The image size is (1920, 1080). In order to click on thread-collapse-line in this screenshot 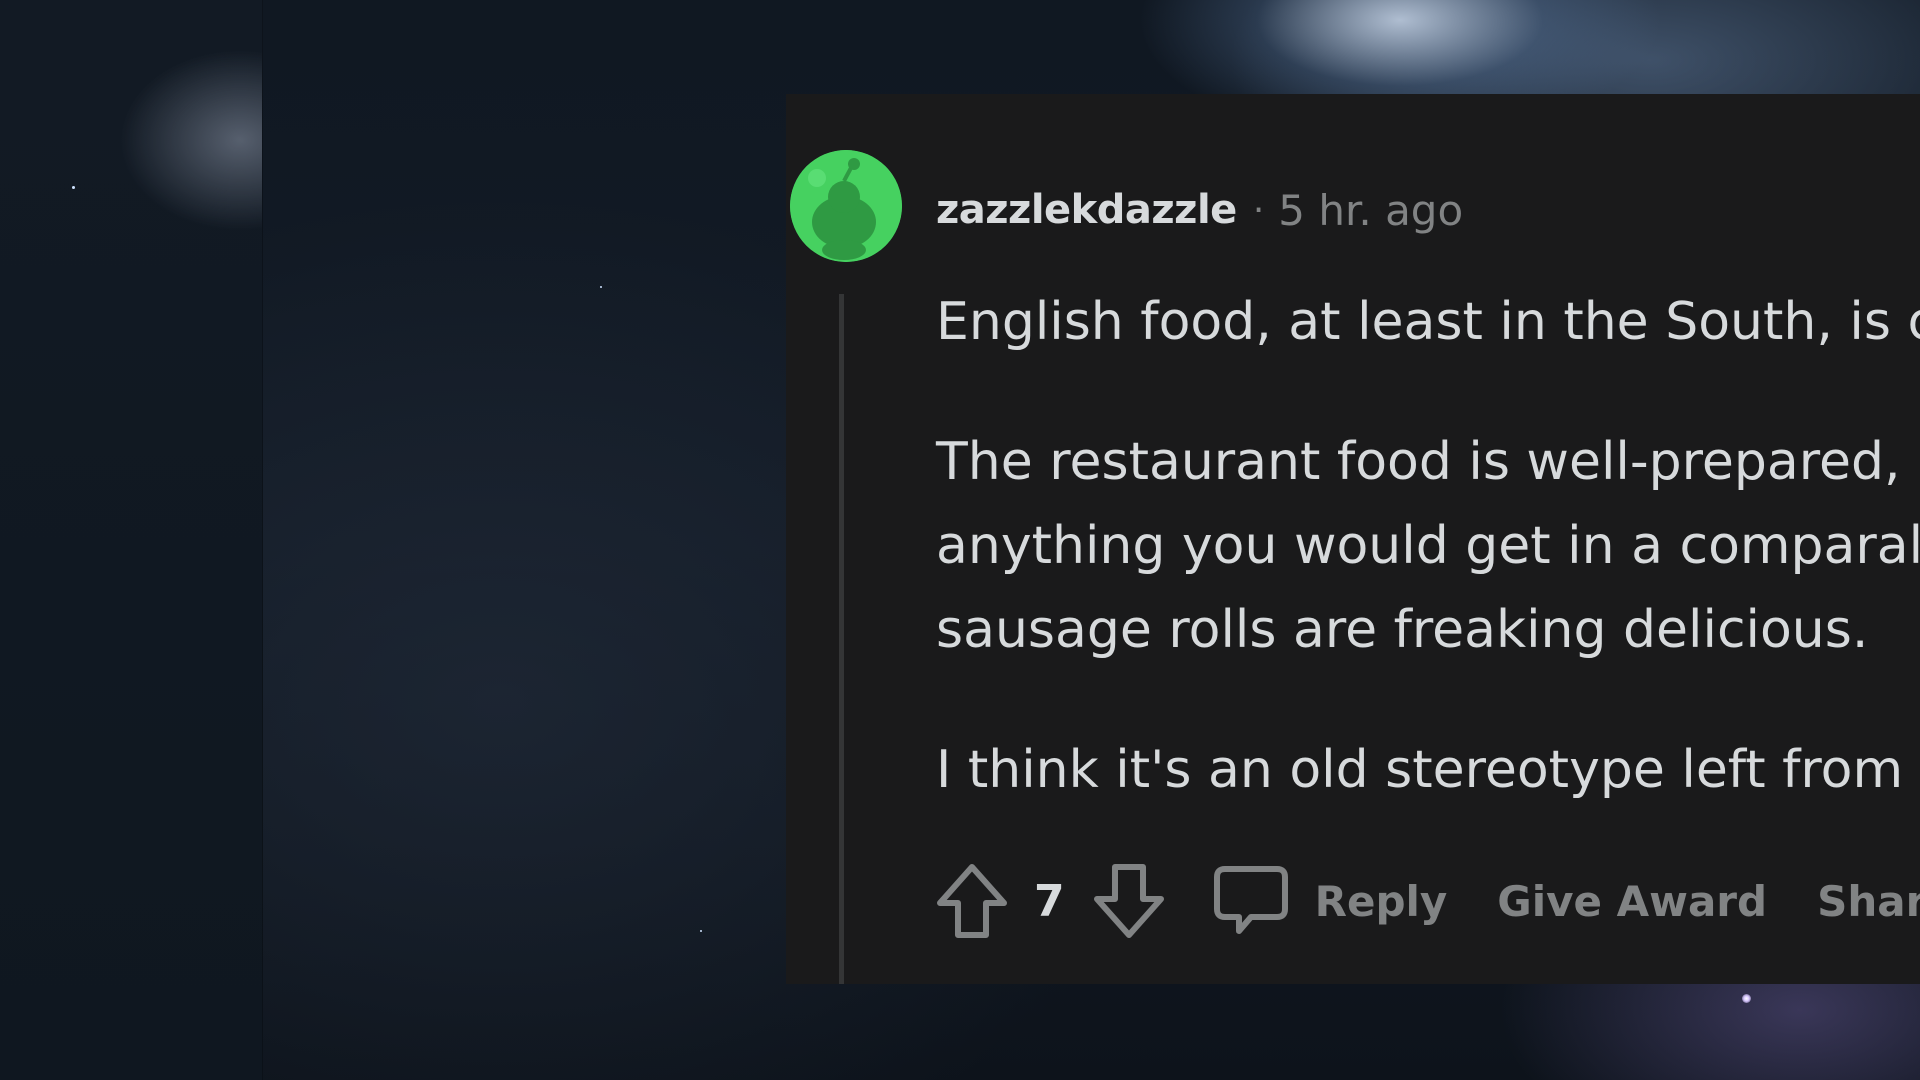, I will do `click(841, 639)`.